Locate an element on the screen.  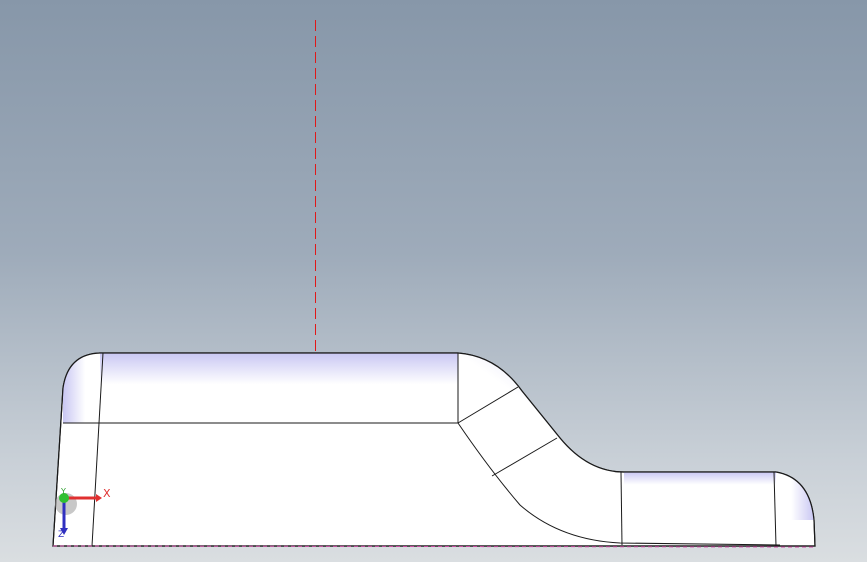
x-axis-label: X is located at coordinates (107, 493).